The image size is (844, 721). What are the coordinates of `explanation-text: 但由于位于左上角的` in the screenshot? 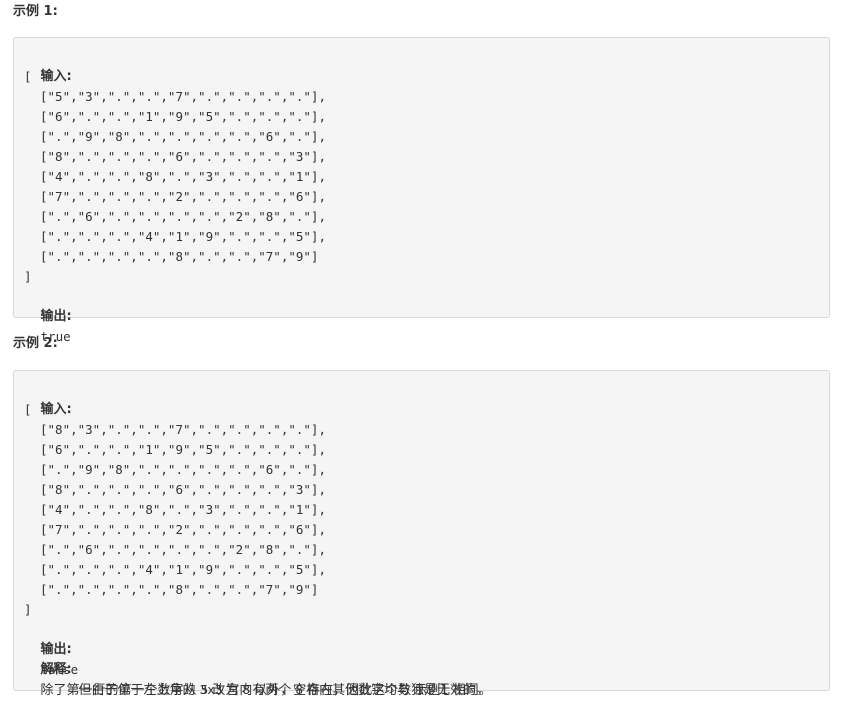 It's located at (139, 690).